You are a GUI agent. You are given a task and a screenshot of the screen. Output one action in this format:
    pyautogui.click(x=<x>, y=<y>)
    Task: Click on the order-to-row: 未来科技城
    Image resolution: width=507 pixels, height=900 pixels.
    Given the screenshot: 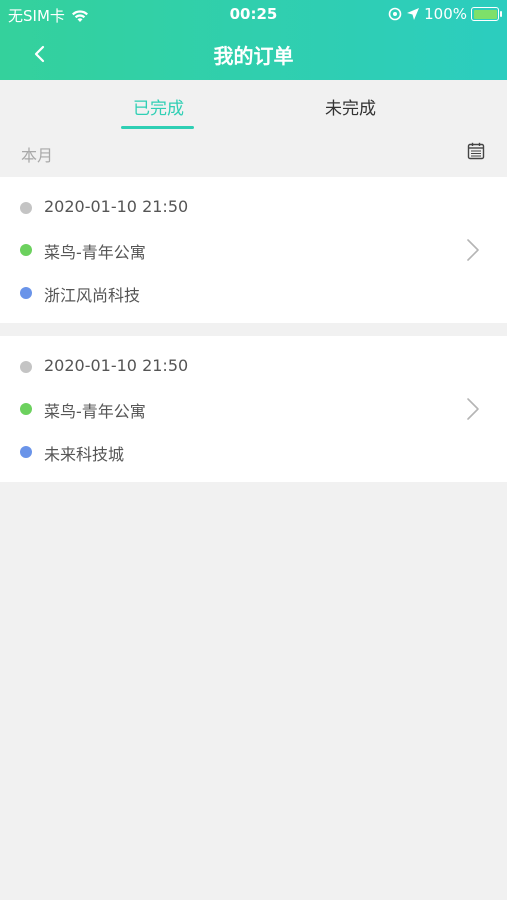 What is the action you would take?
    pyautogui.click(x=253, y=452)
    